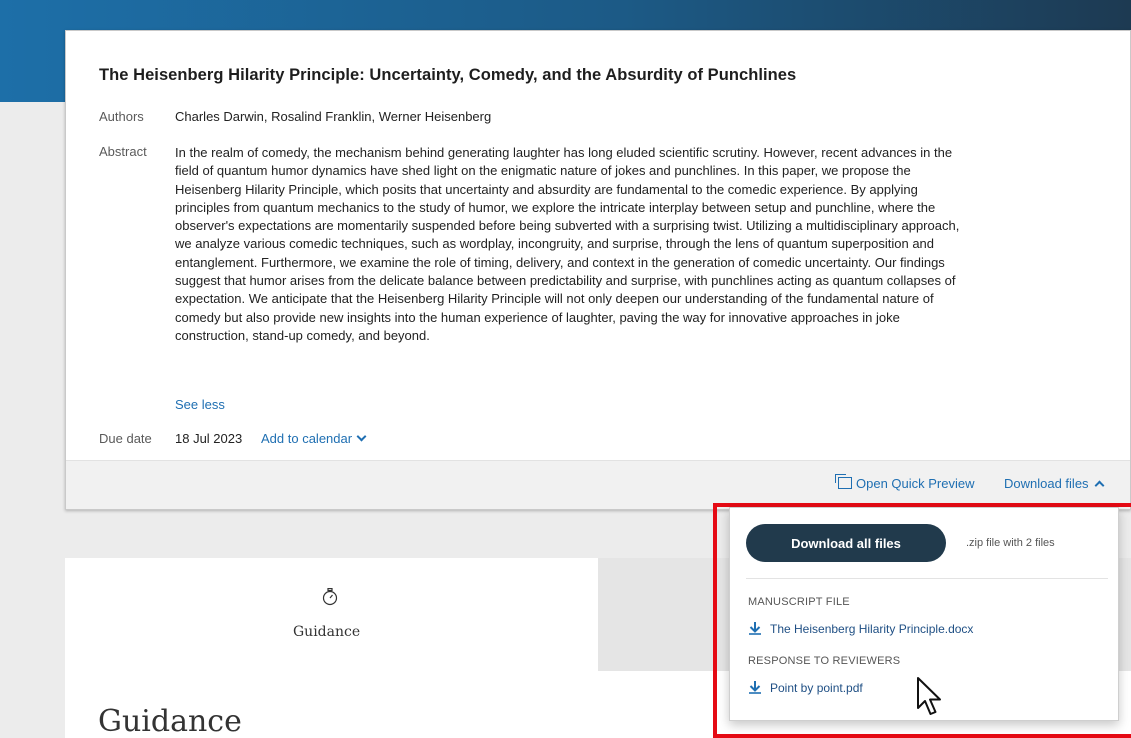  Describe the element at coordinates (170, 721) in the screenshot. I see `guidance-heading: Guidance` at that location.